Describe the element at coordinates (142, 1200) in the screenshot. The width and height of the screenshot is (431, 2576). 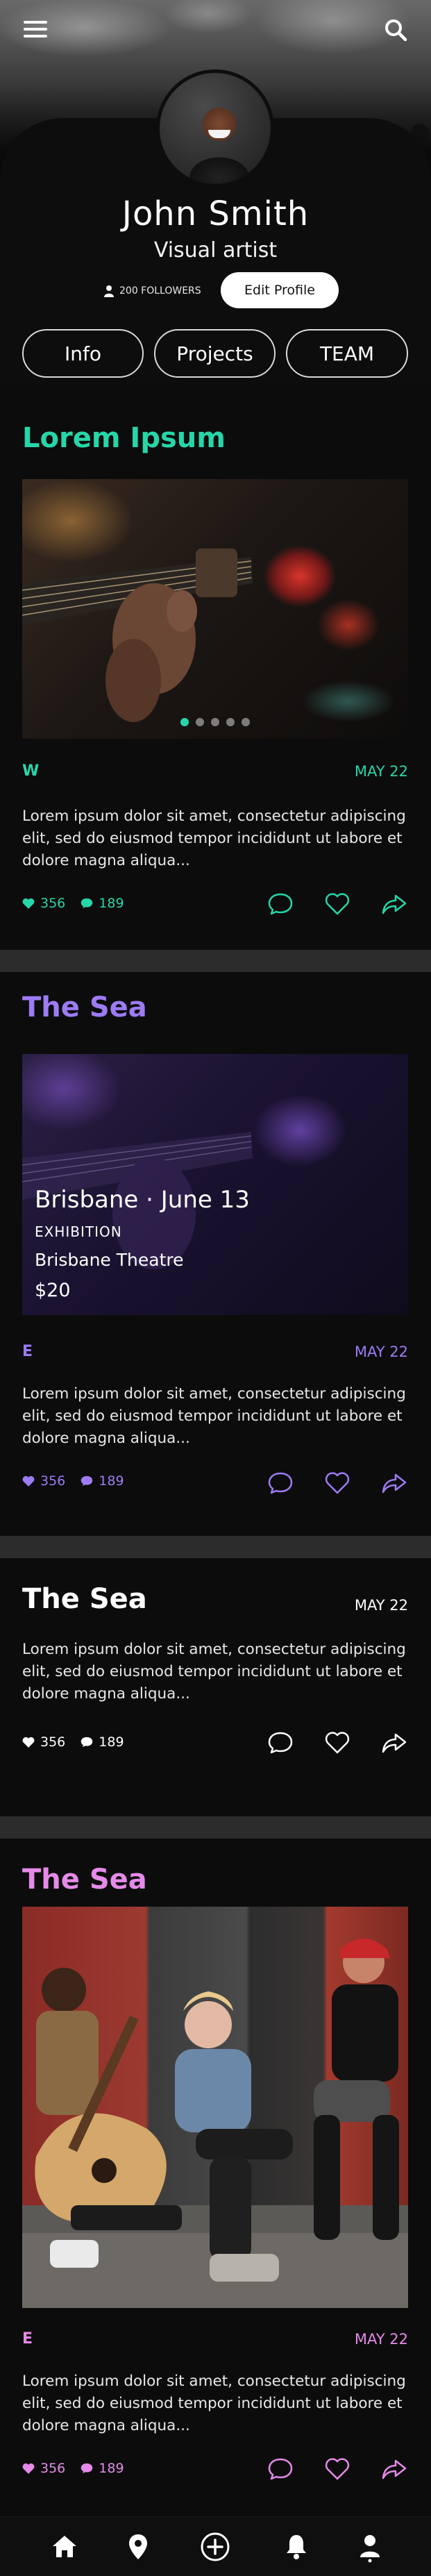
I see `event-city-date: Brisbane · June 13` at that location.